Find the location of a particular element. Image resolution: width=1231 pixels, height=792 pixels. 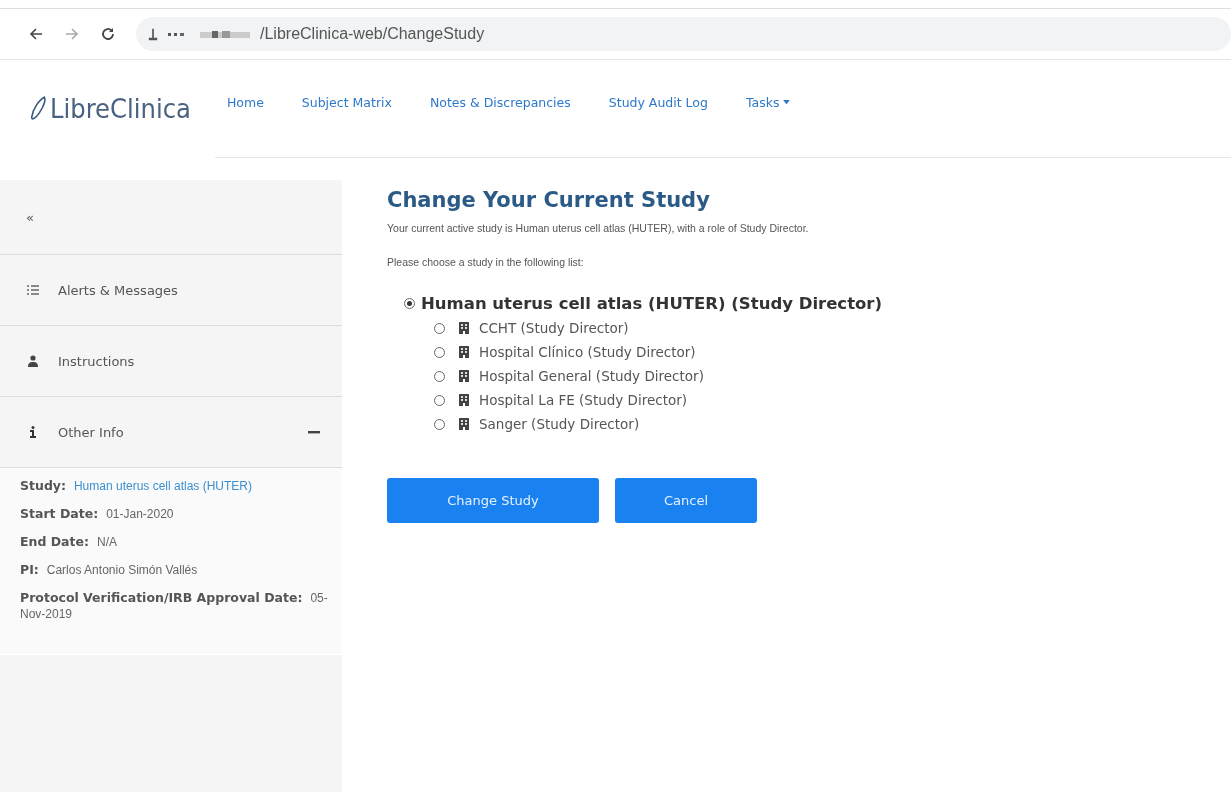

sidebar-label: Instructions is located at coordinates (97, 361).